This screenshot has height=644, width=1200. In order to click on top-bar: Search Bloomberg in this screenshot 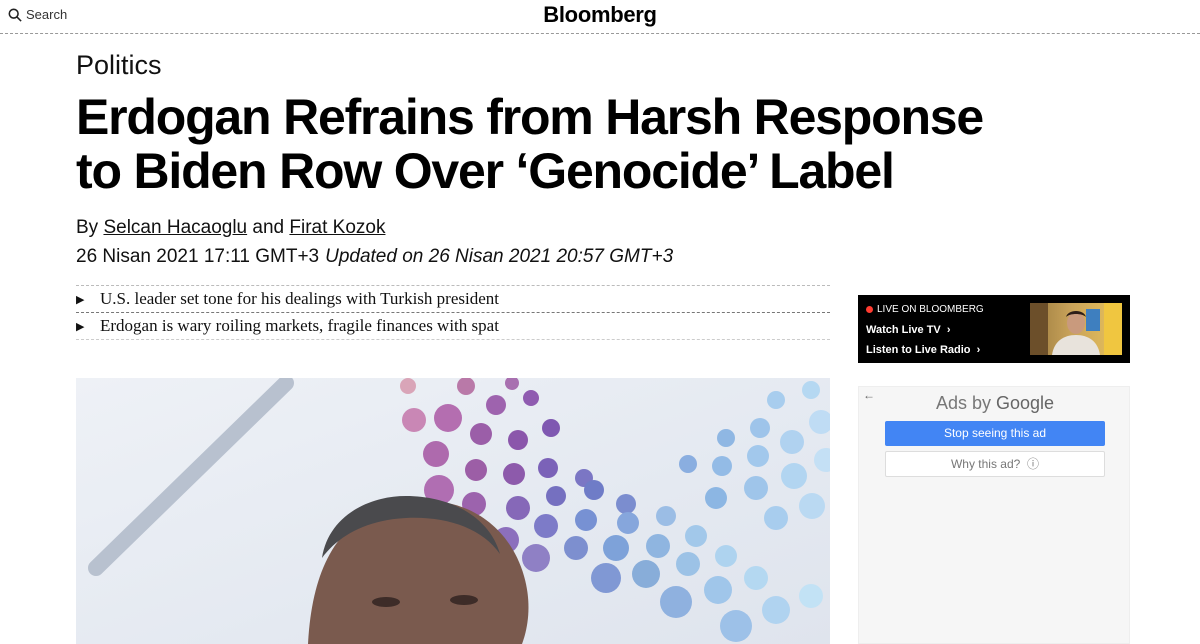, I will do `click(600, 17)`.